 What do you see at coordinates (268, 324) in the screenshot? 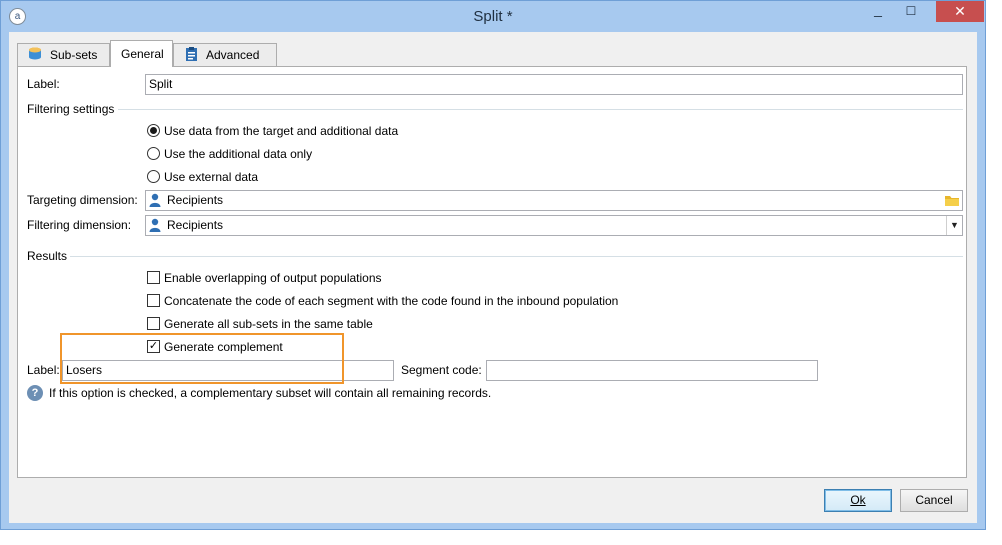
I see `checkbox-same-table-label: Generate all sub-sets in the same table` at bounding box center [268, 324].